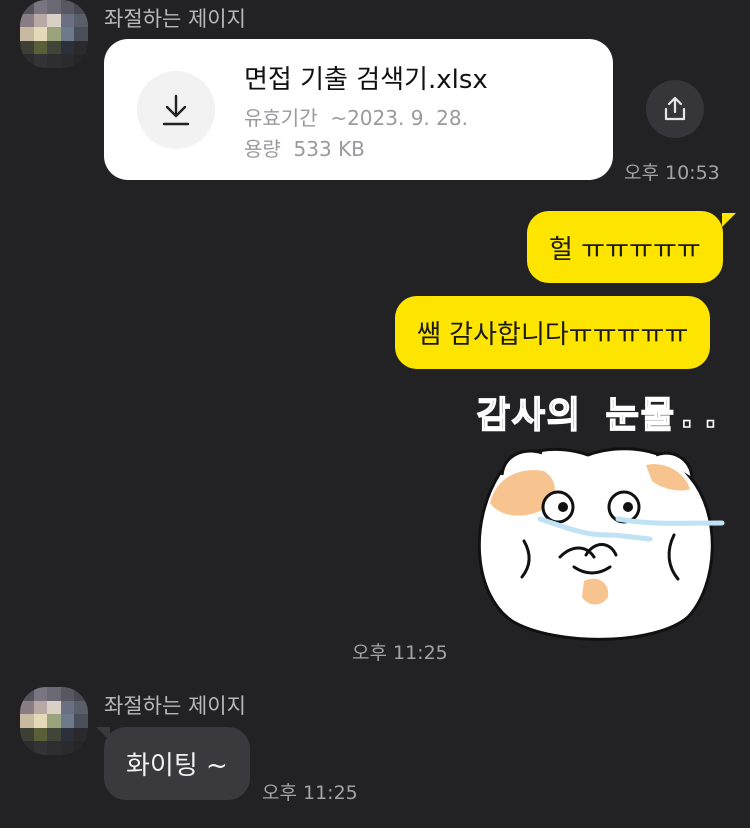  I want to click on message-time: 오후 10:53, so click(672, 173).